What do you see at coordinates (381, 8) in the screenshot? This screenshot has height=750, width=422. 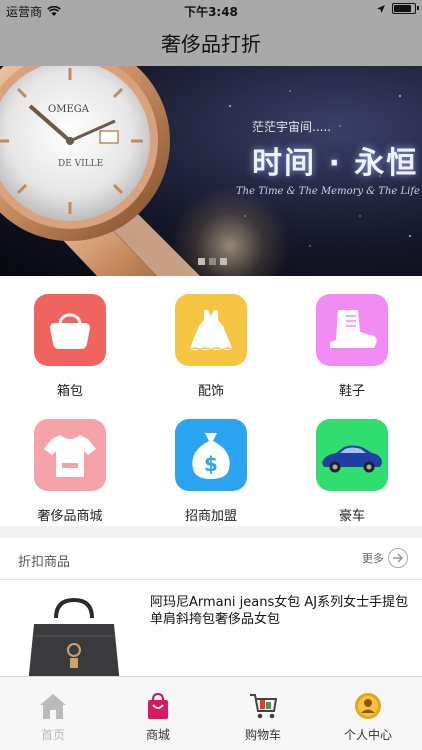 I see `location-arrow-icon` at bounding box center [381, 8].